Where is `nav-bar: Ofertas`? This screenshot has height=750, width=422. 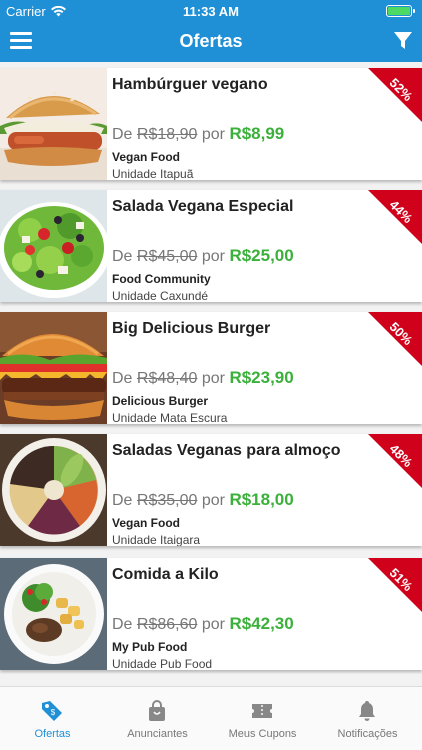
nav-bar: Ofertas is located at coordinates (211, 42).